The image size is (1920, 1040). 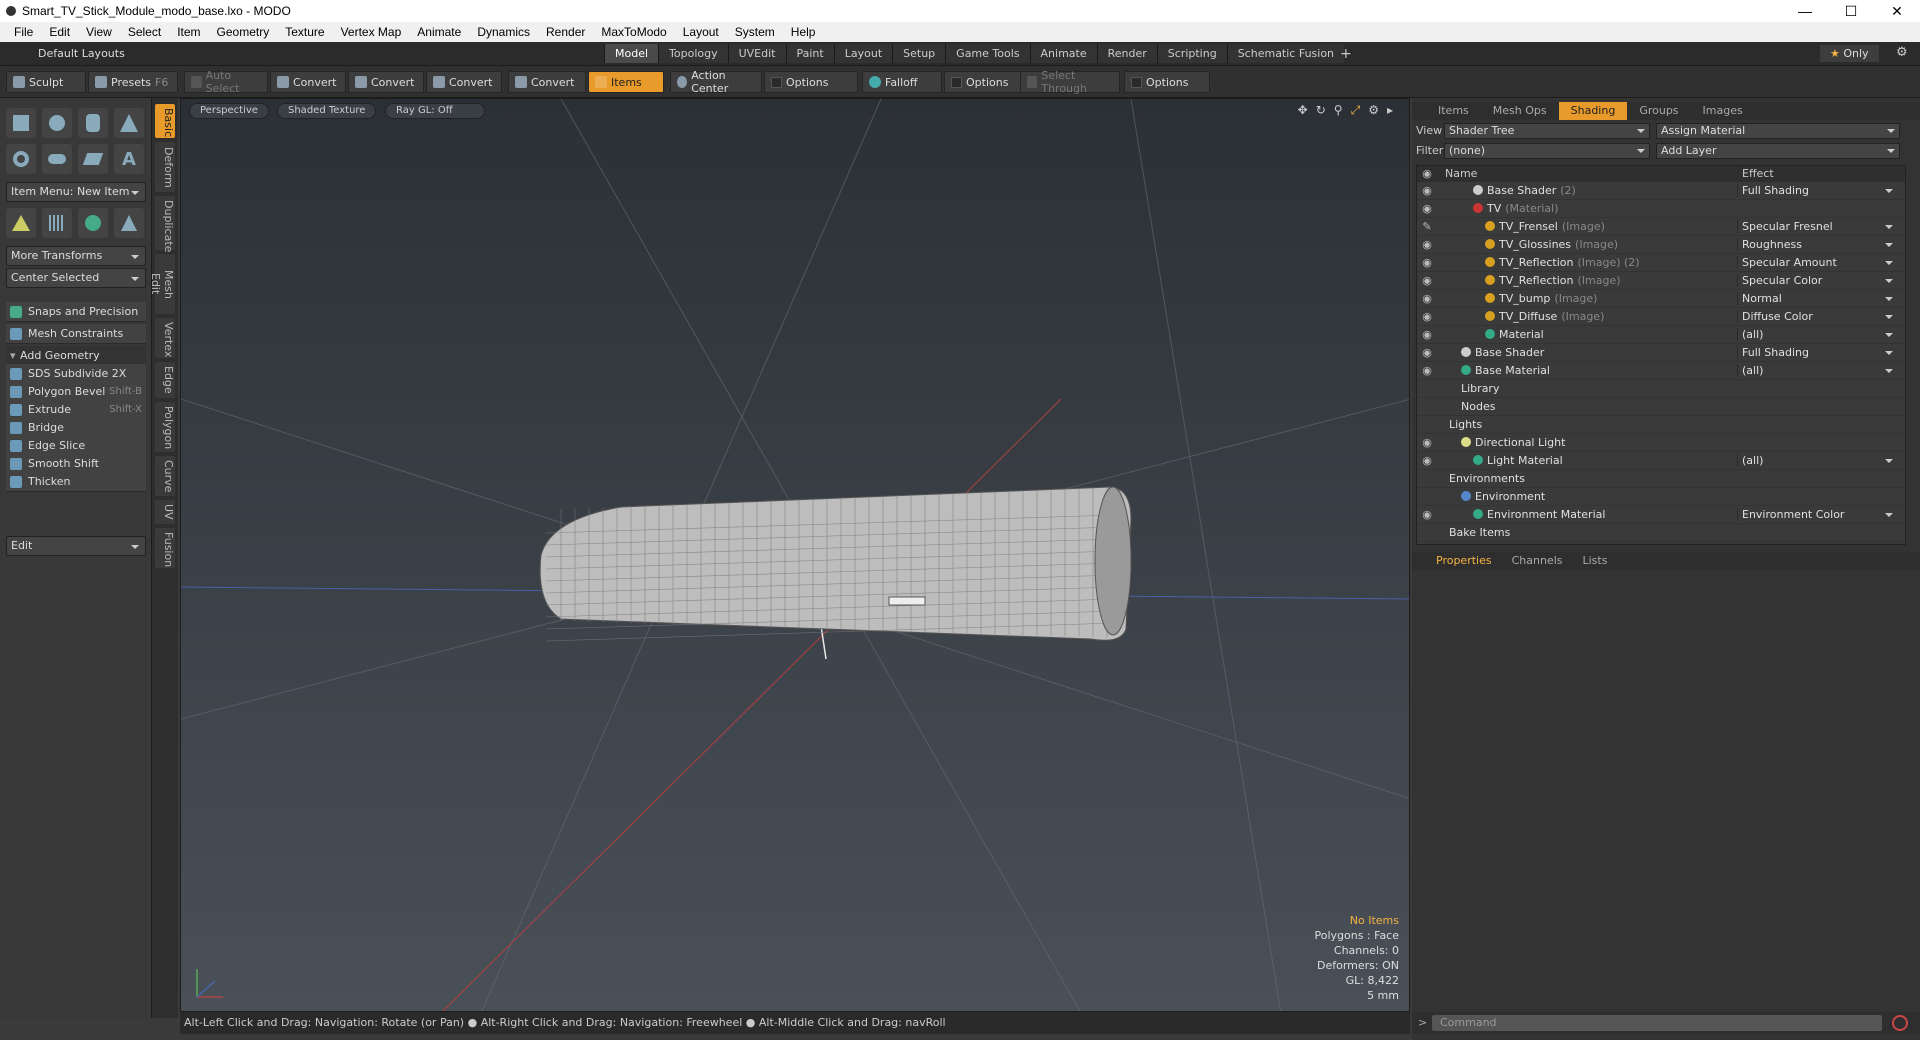 What do you see at coordinates (1897, 11) in the screenshot?
I see `close-icon: ✕` at bounding box center [1897, 11].